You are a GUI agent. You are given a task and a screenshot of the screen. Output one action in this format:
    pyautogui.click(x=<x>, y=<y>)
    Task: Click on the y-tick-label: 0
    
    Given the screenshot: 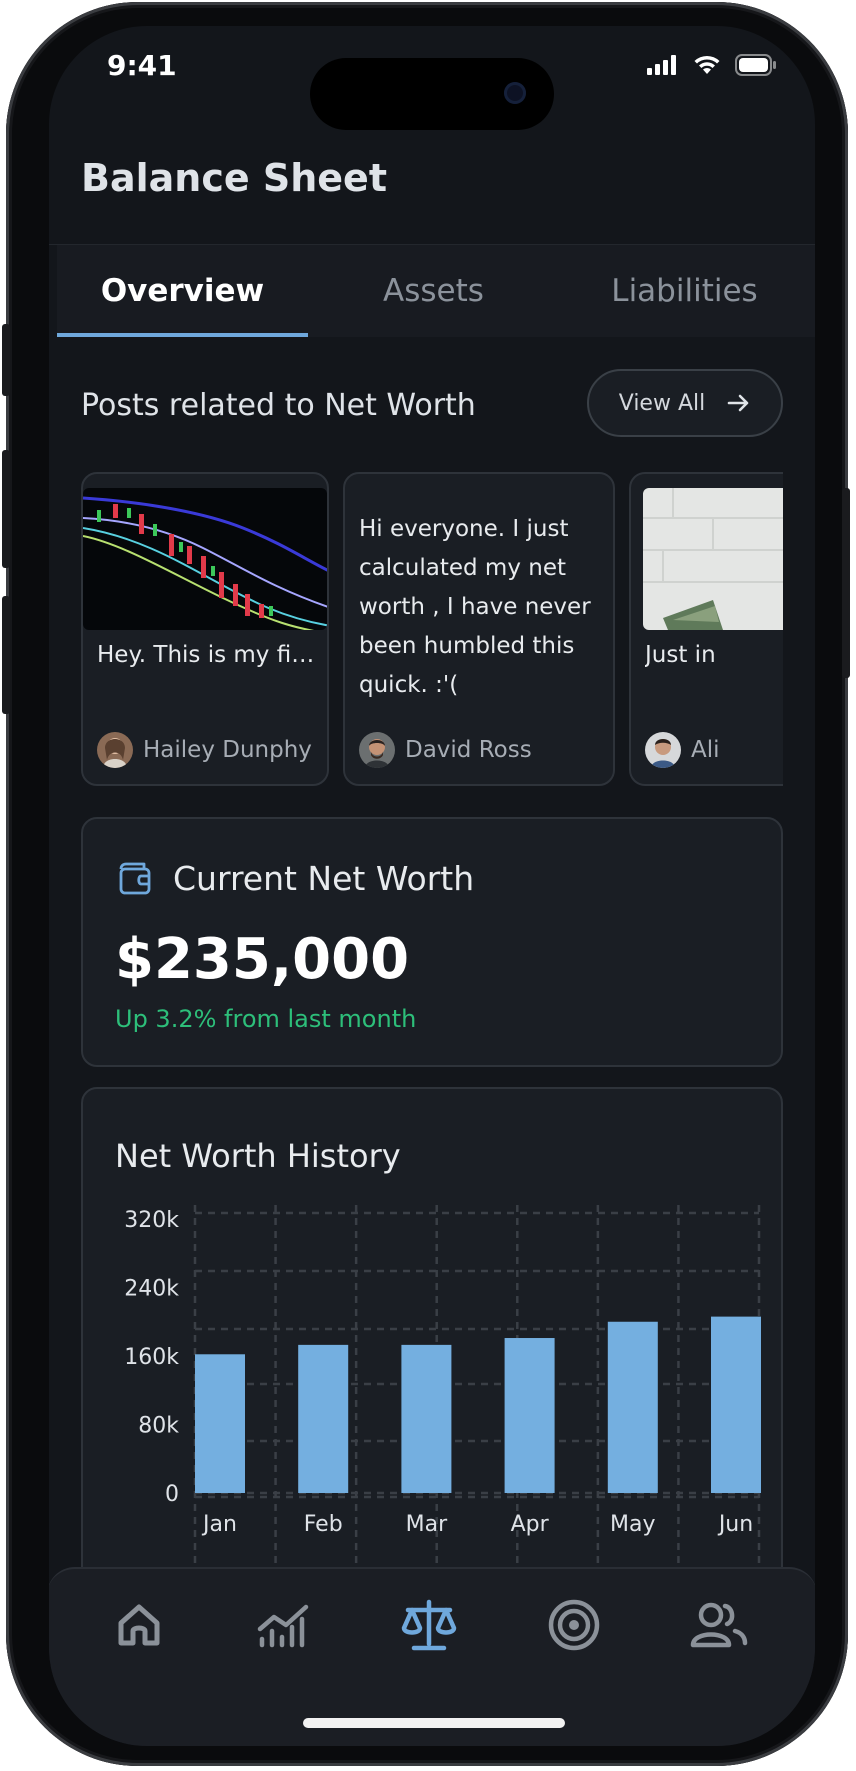 What is the action you would take?
    pyautogui.click(x=172, y=1494)
    